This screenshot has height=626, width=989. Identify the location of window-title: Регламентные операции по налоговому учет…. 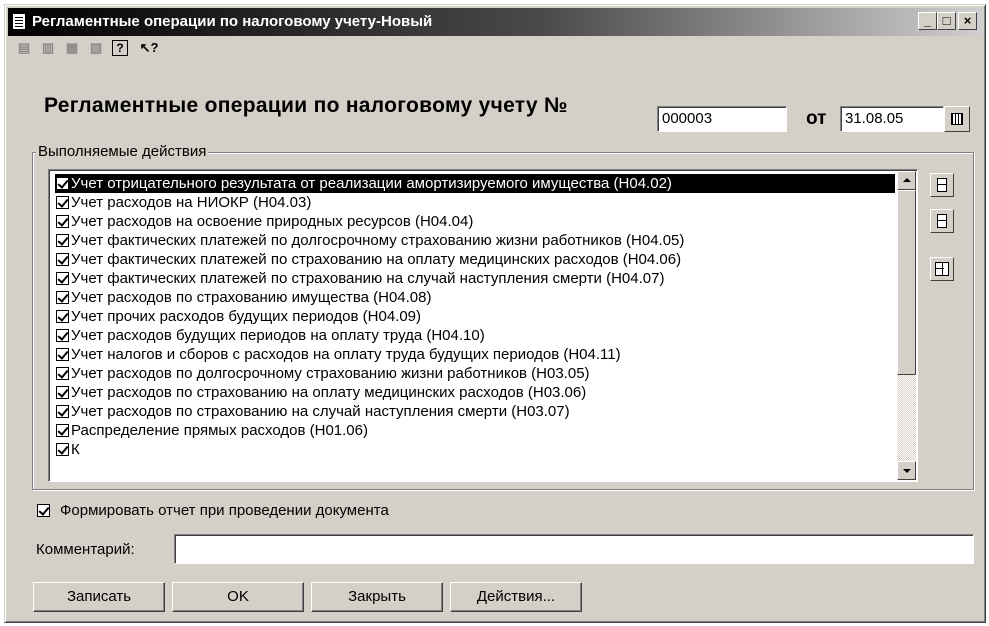
(232, 21).